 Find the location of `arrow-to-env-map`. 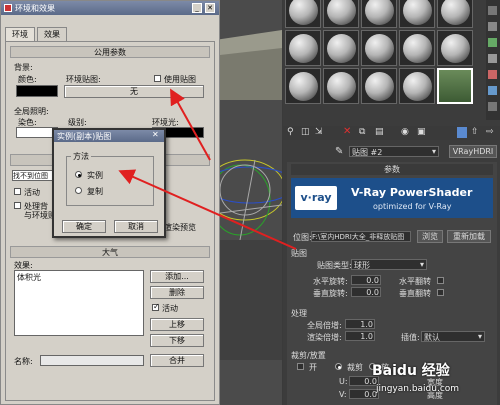

arrow-to-env-map is located at coordinates (190, 124).